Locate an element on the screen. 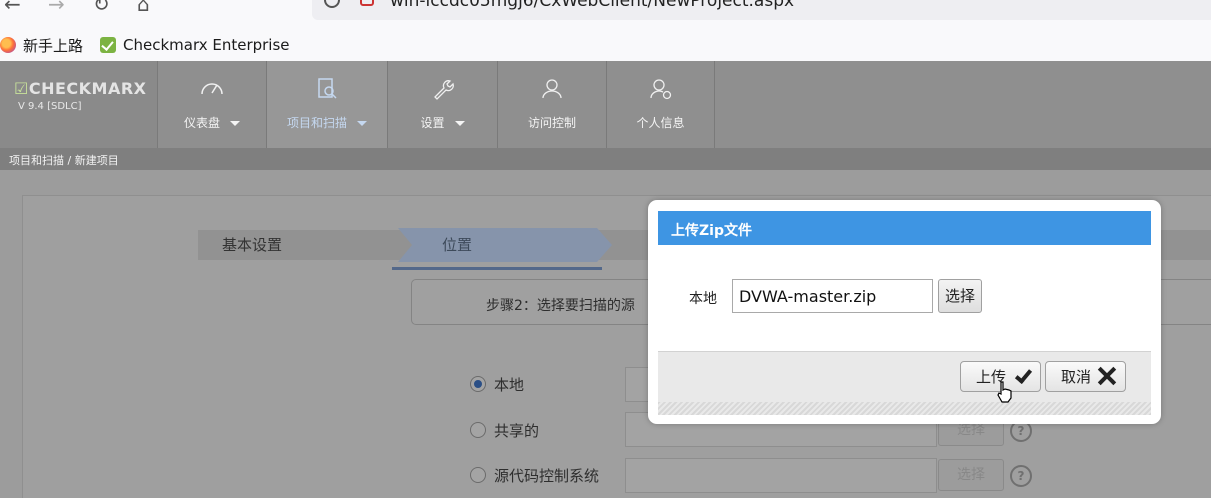 Image resolution: width=1211 pixels, height=498 pixels. file-path-input: DVWA-master.zip is located at coordinates (832, 296).